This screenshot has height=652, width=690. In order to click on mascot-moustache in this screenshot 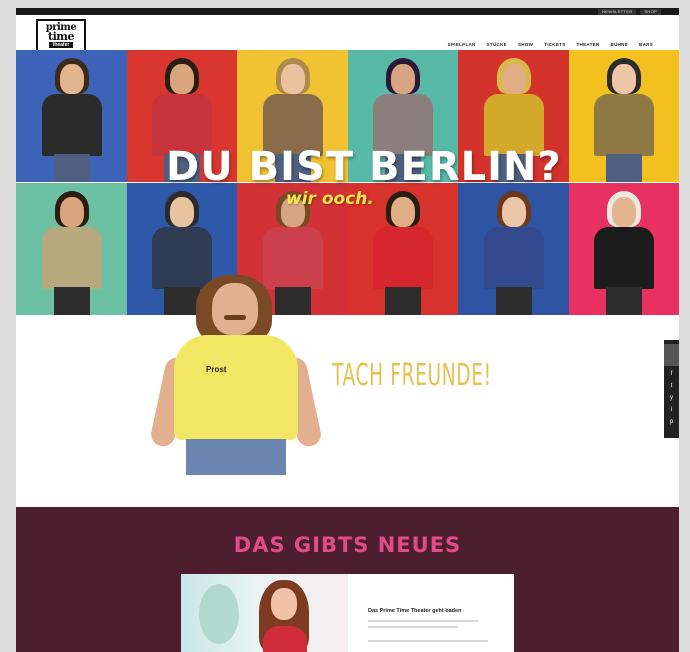, I will do `click(235, 317)`.